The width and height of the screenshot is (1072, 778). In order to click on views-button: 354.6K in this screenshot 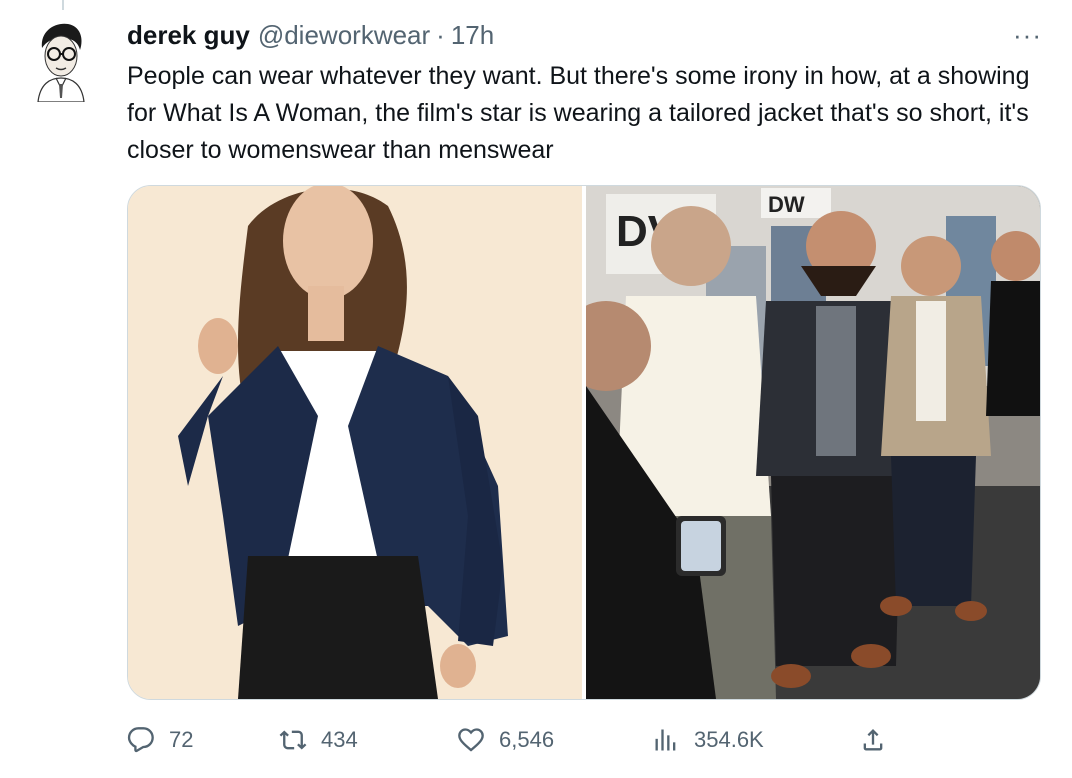, I will do `click(708, 740)`.